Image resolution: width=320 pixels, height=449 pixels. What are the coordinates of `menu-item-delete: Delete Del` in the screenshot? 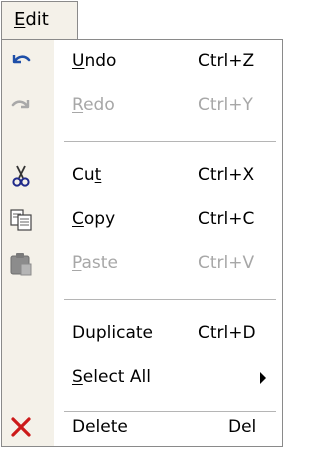 It's located at (142, 425).